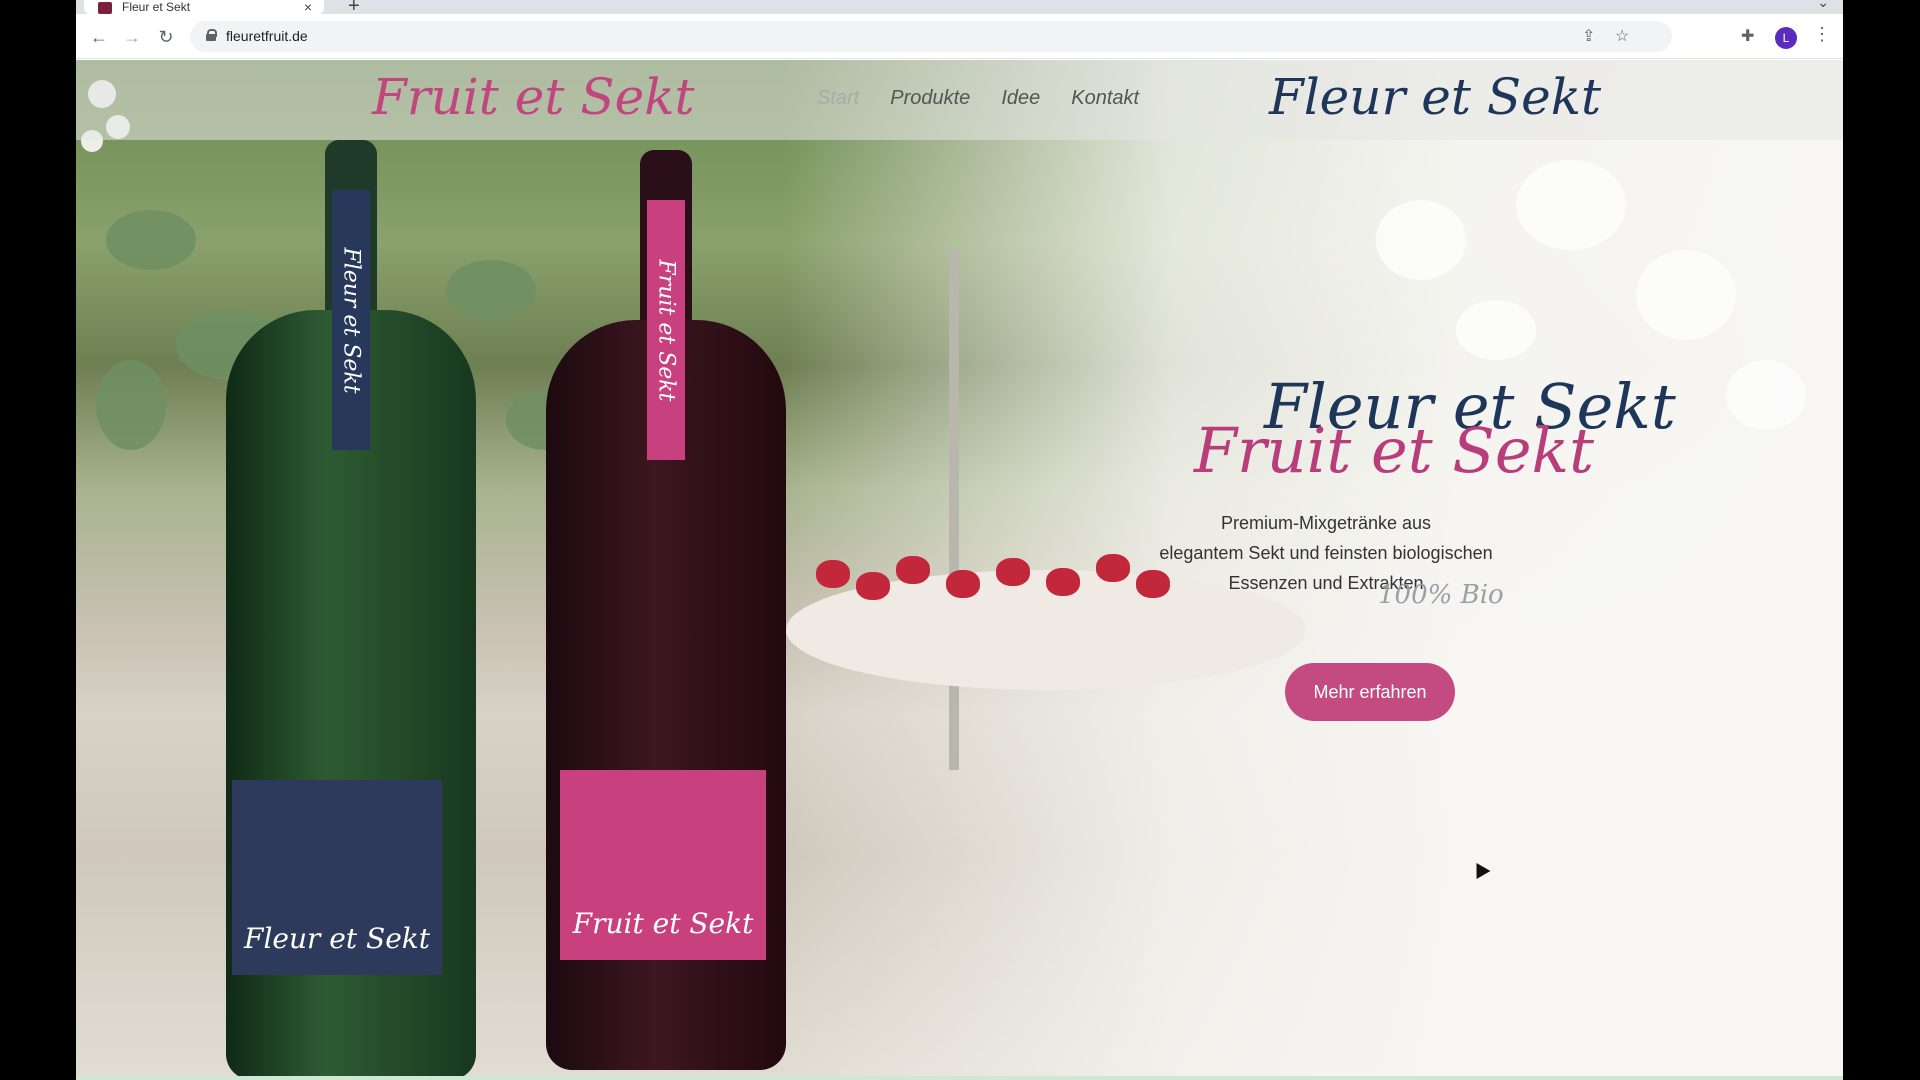 The image size is (1920, 1080). I want to click on hero-title-fruit: Fruit et Sekt, so click(1394, 450).